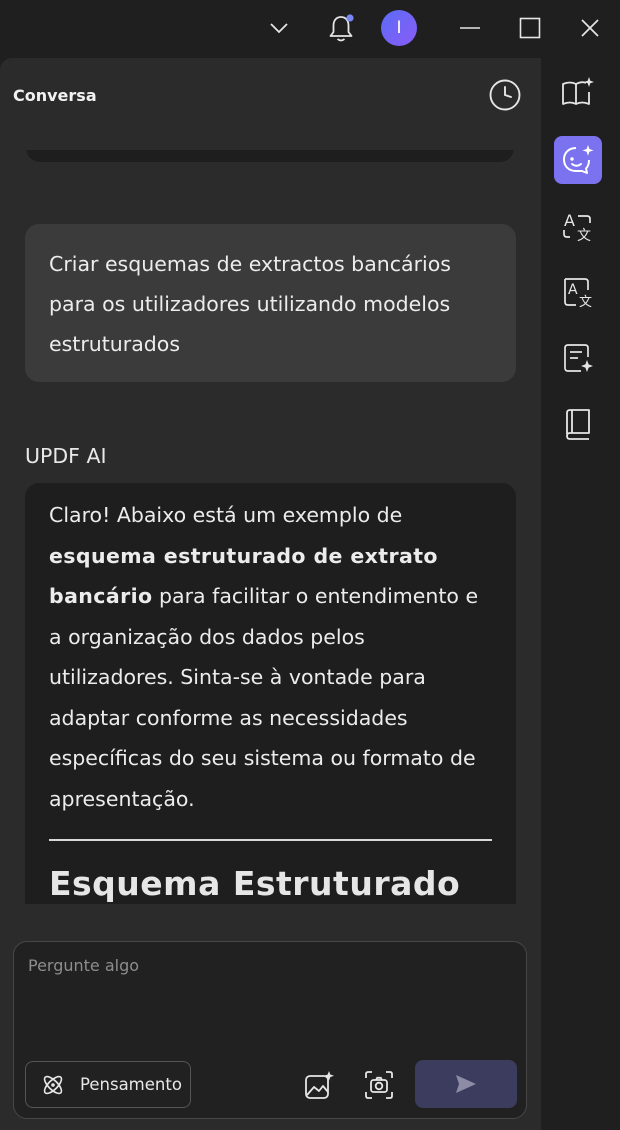 This screenshot has width=620, height=1130. I want to click on send-button, so click(466, 1084).